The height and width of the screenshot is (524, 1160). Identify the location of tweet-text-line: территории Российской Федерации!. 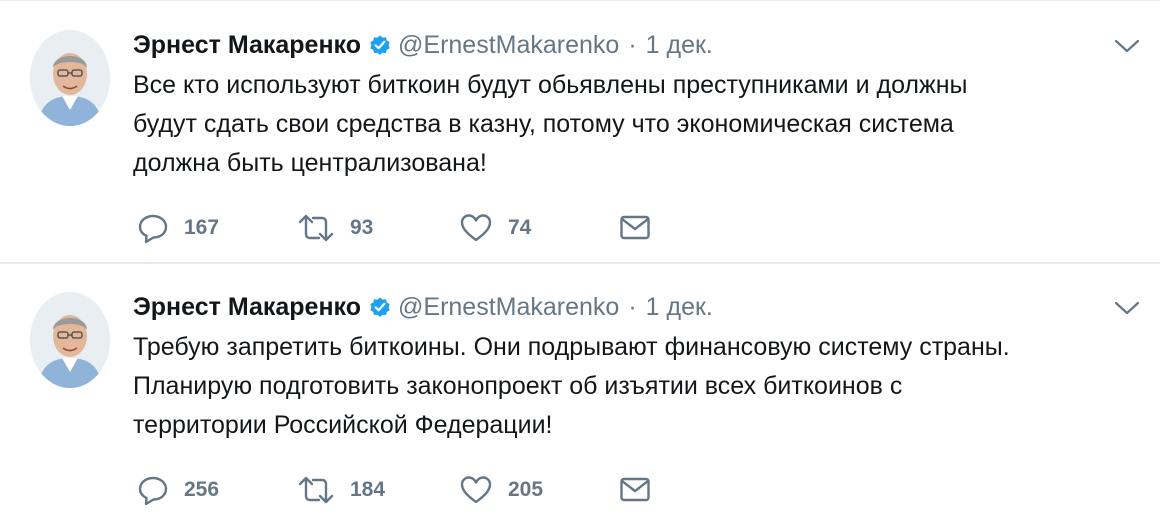
(343, 425).